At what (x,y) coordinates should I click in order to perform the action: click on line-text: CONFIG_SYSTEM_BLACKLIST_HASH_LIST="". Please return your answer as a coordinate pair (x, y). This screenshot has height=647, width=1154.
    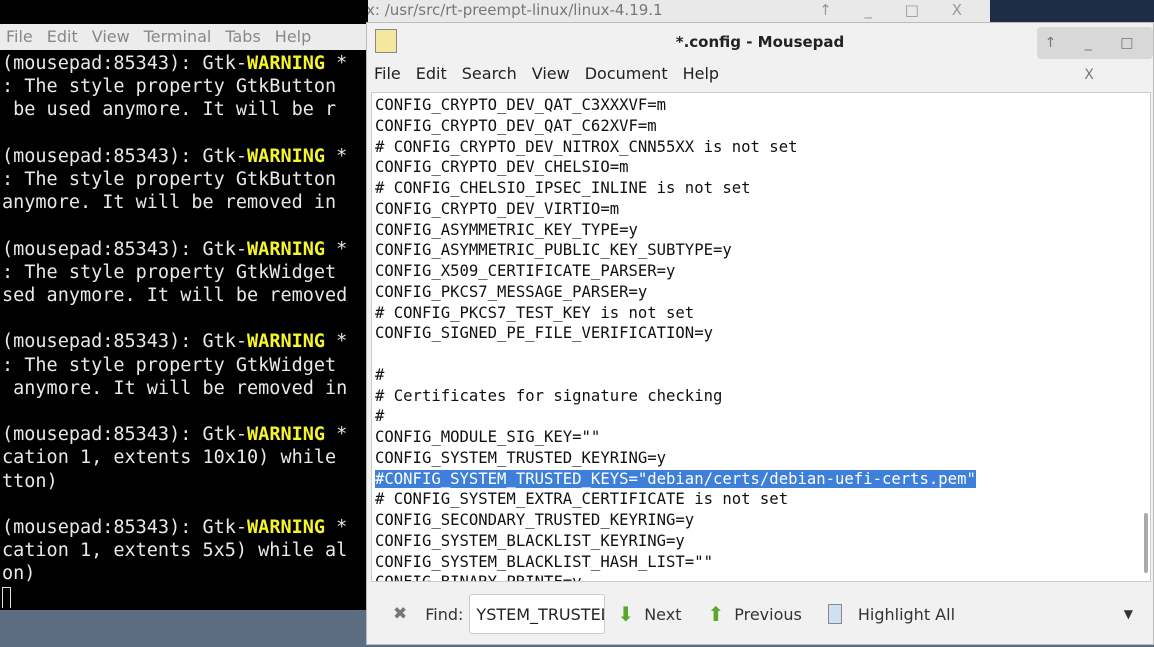
    Looking at the image, I should click on (544, 561).